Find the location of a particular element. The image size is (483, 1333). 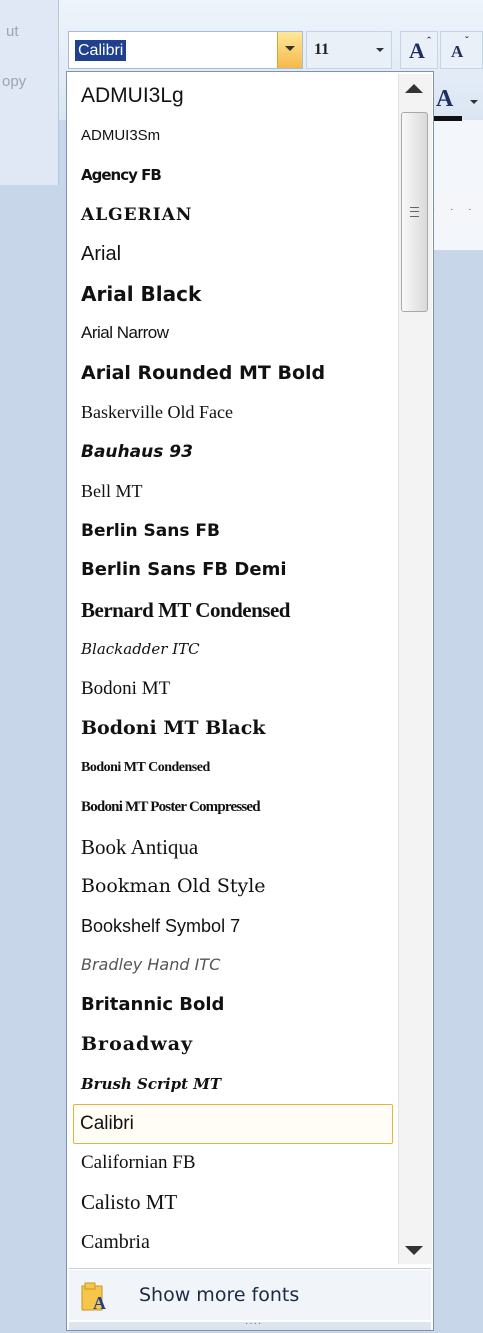

grow-font-icon: A is located at coordinates (417, 50).